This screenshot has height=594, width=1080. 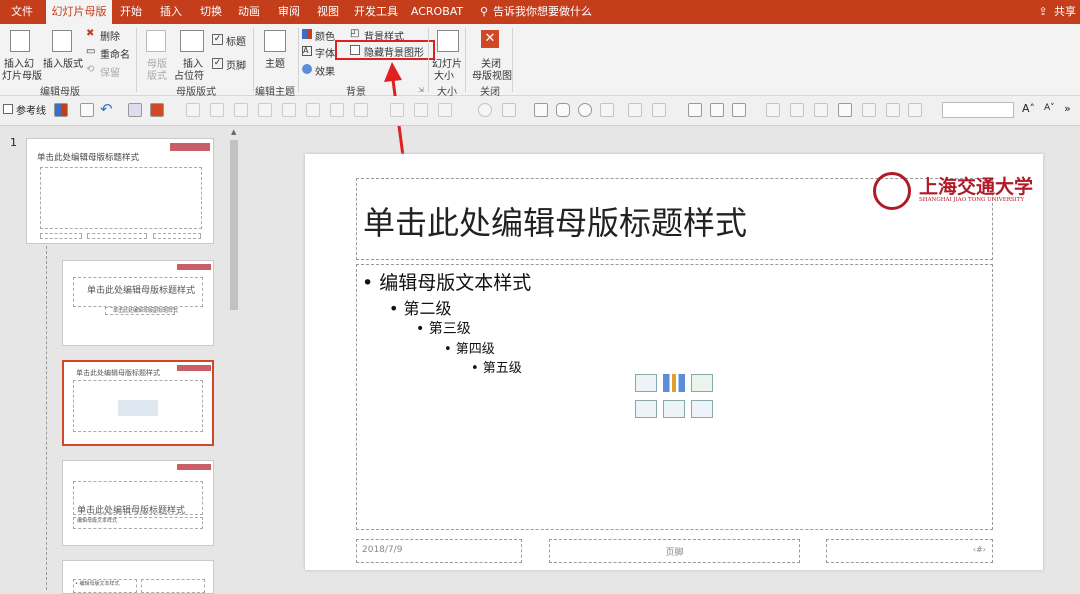 I want to click on layout-thumbnail-selected: 单击此处编辑母版标题样式, so click(x=138, y=403).